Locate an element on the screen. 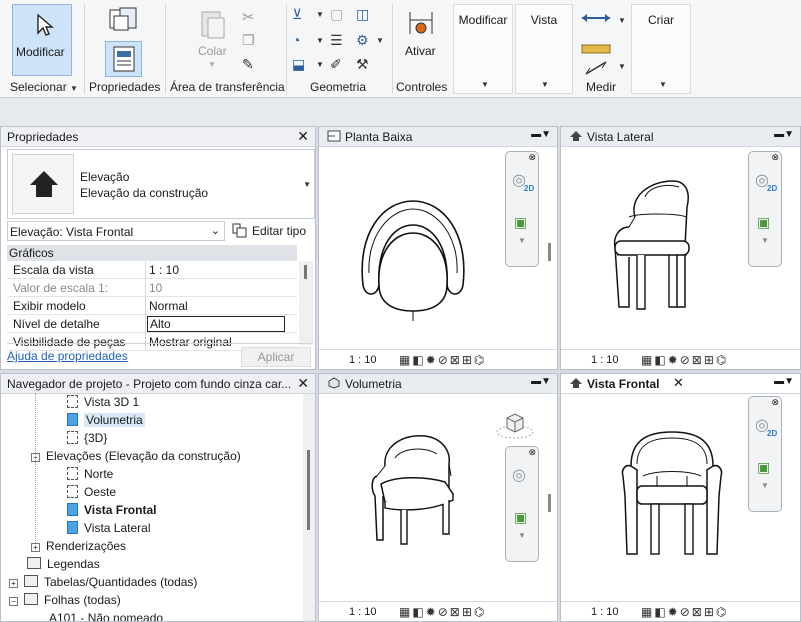 The height and width of the screenshot is (622, 801). edit-type-button: Editar tipo is located at coordinates (271, 231).